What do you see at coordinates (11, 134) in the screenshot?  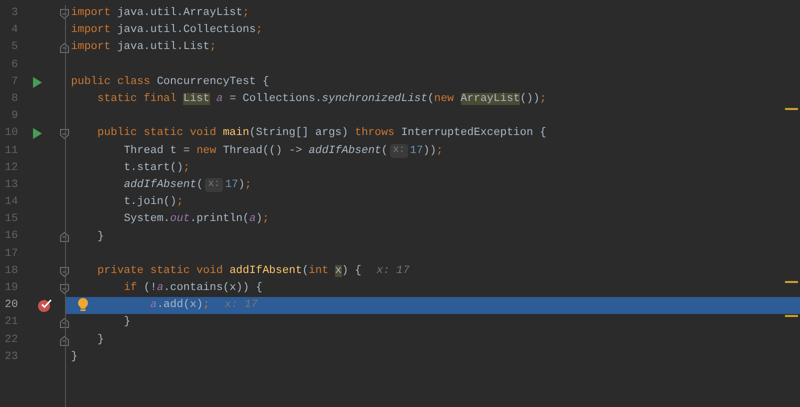 I see `line-number: 10` at bounding box center [11, 134].